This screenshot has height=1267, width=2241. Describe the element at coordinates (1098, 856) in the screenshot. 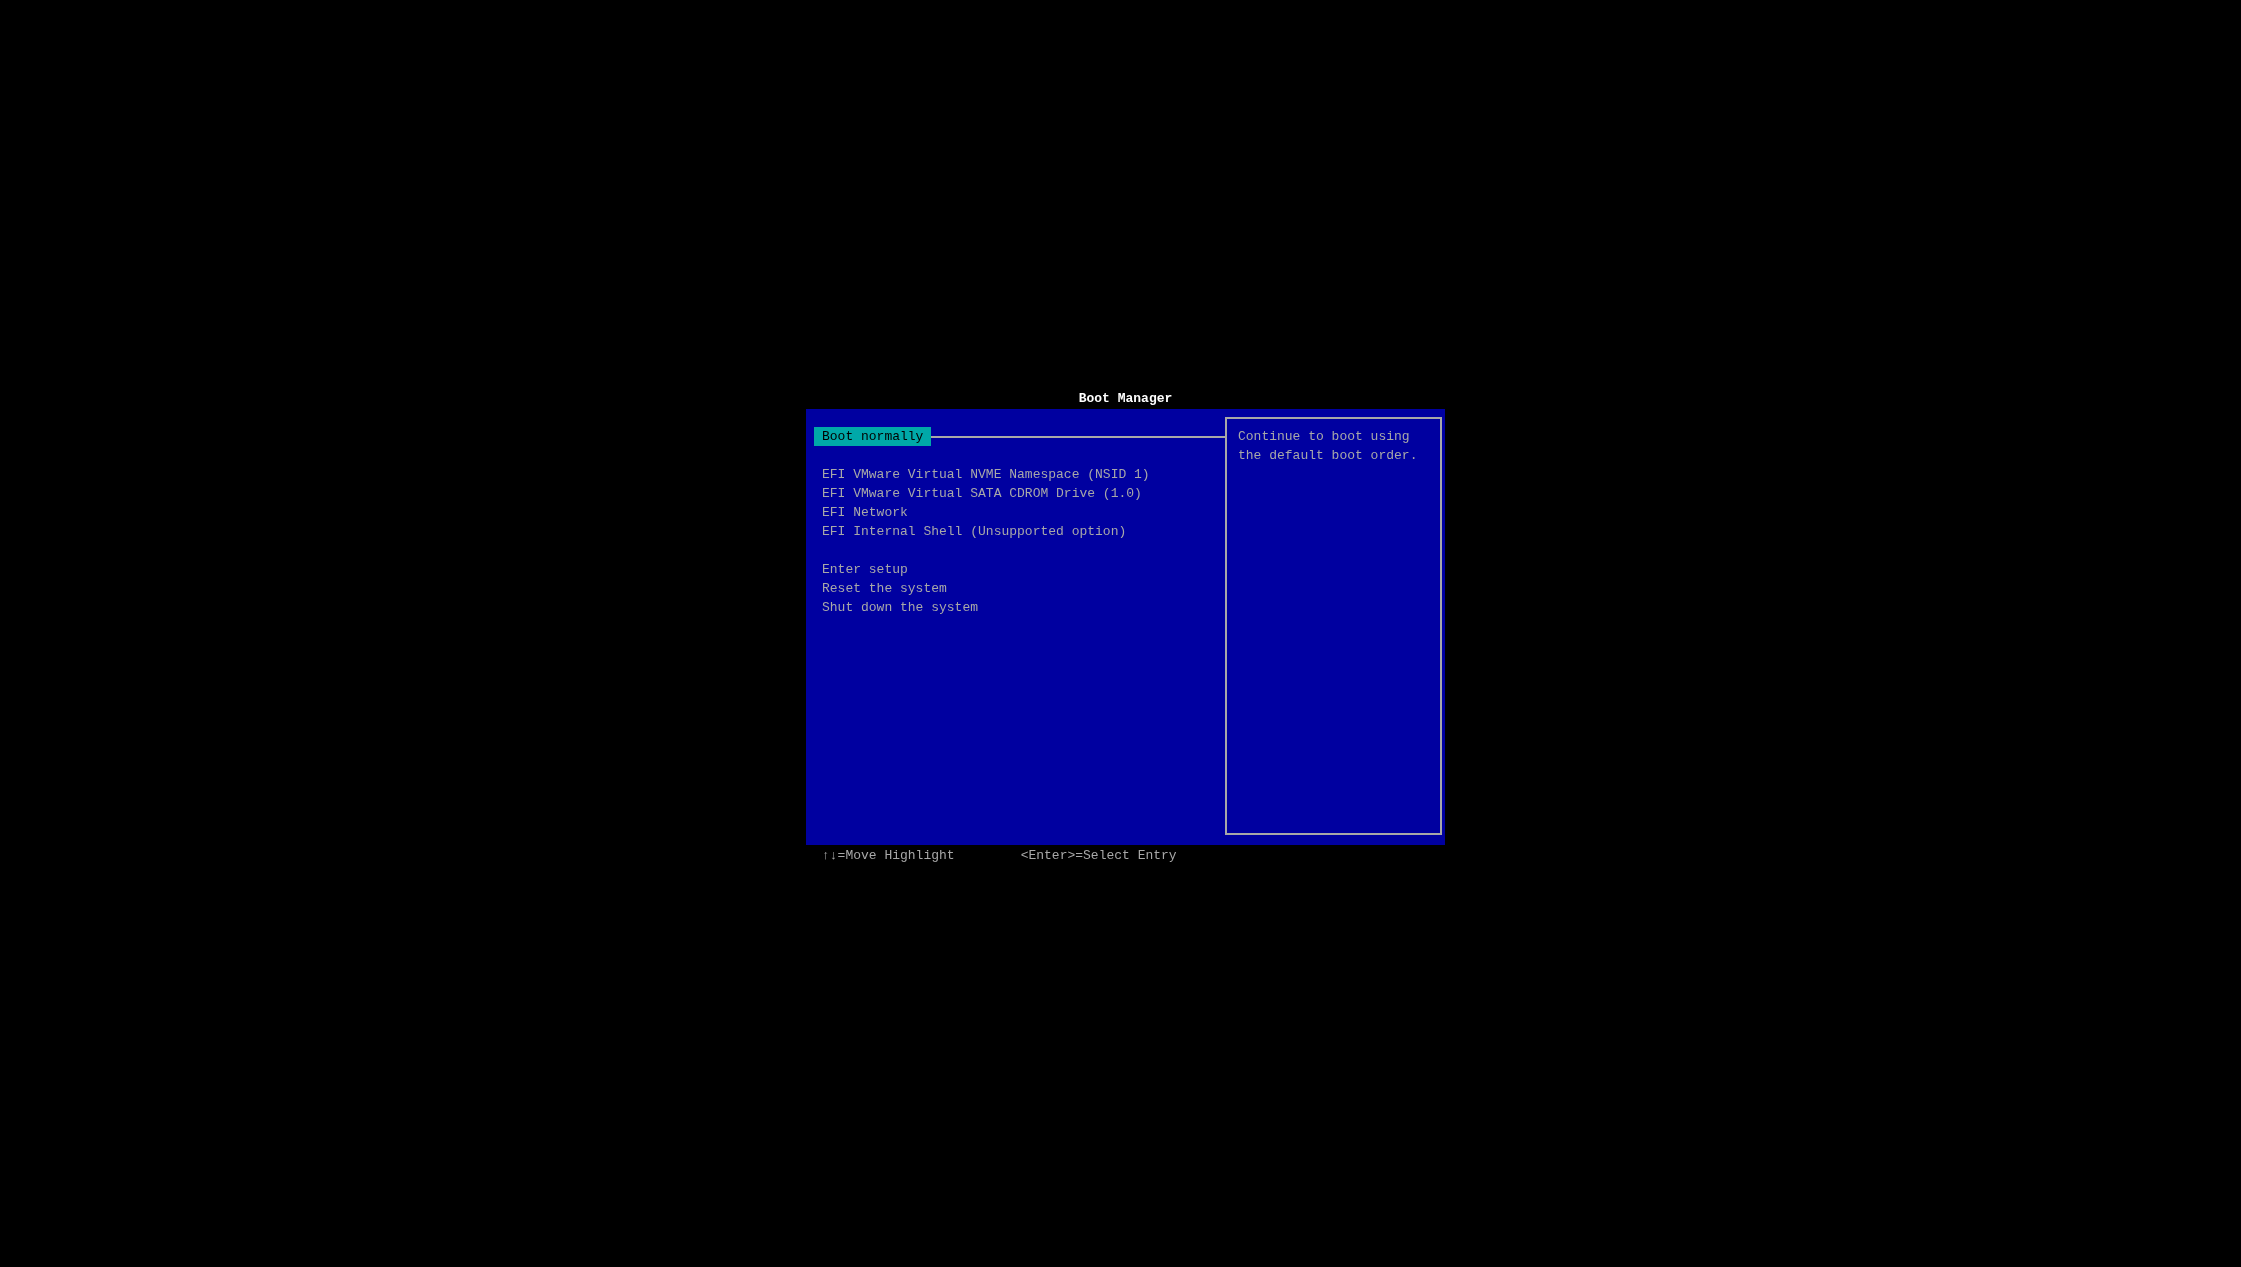

I see `key-hint: <Enter>=Select Entry` at that location.